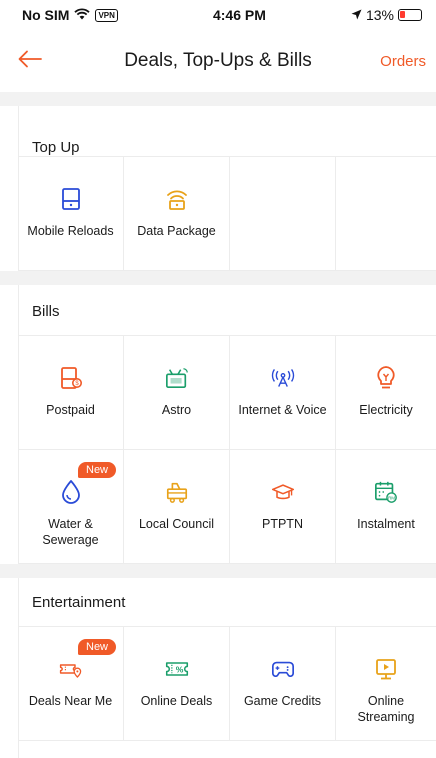 The width and height of the screenshot is (436, 758). I want to click on council-icon, so click(177, 492).